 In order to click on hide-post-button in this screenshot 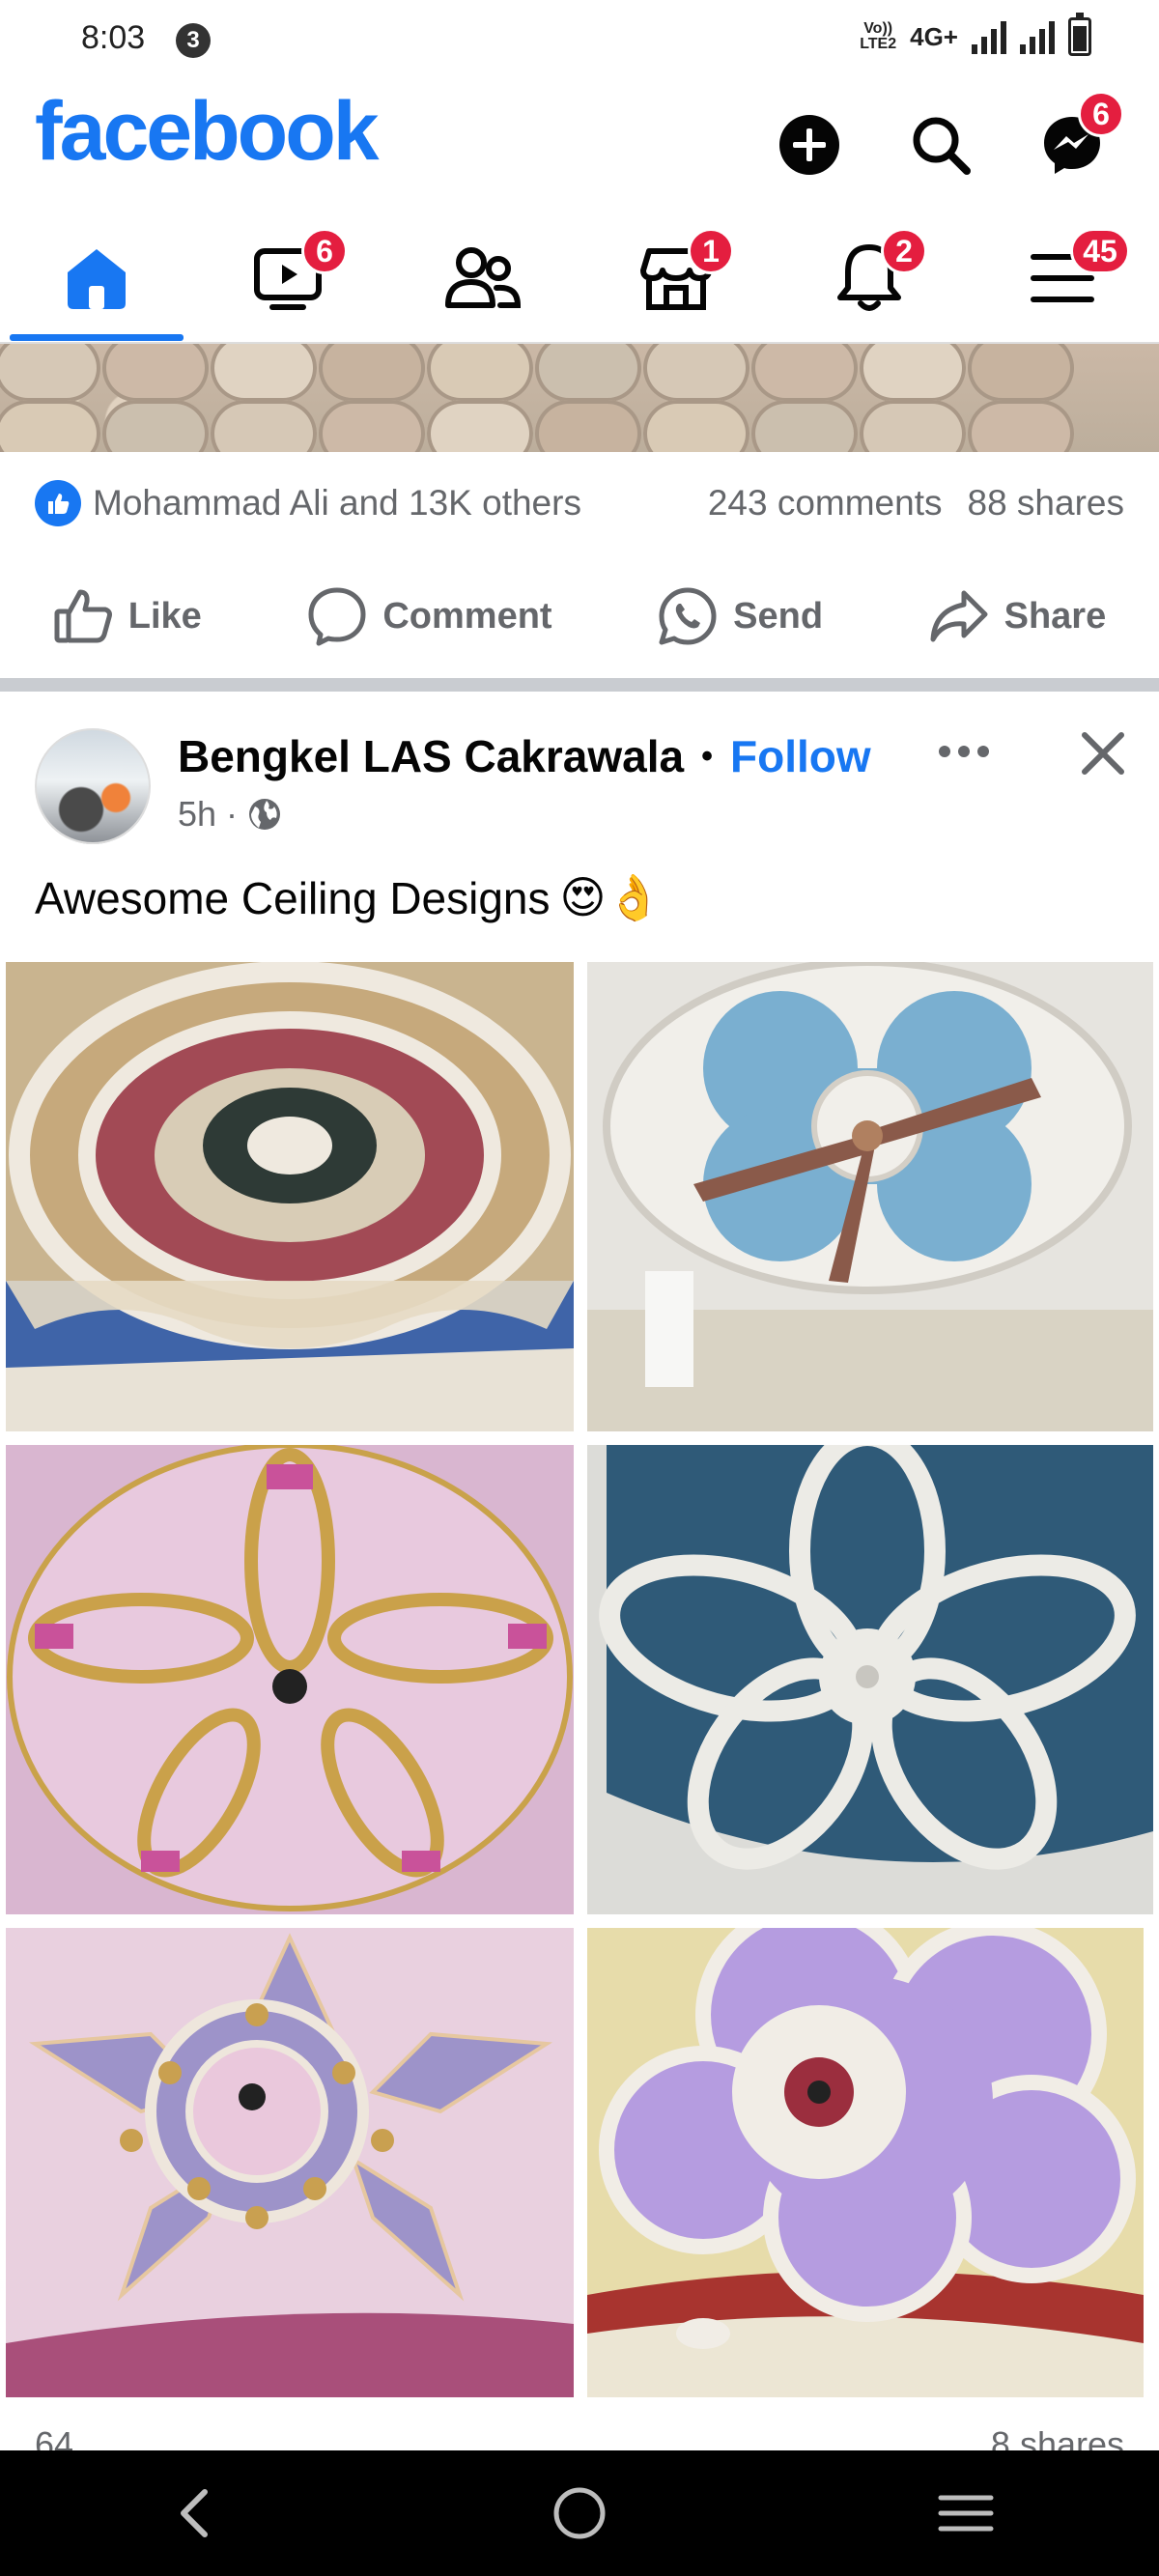, I will do `click(1103, 753)`.